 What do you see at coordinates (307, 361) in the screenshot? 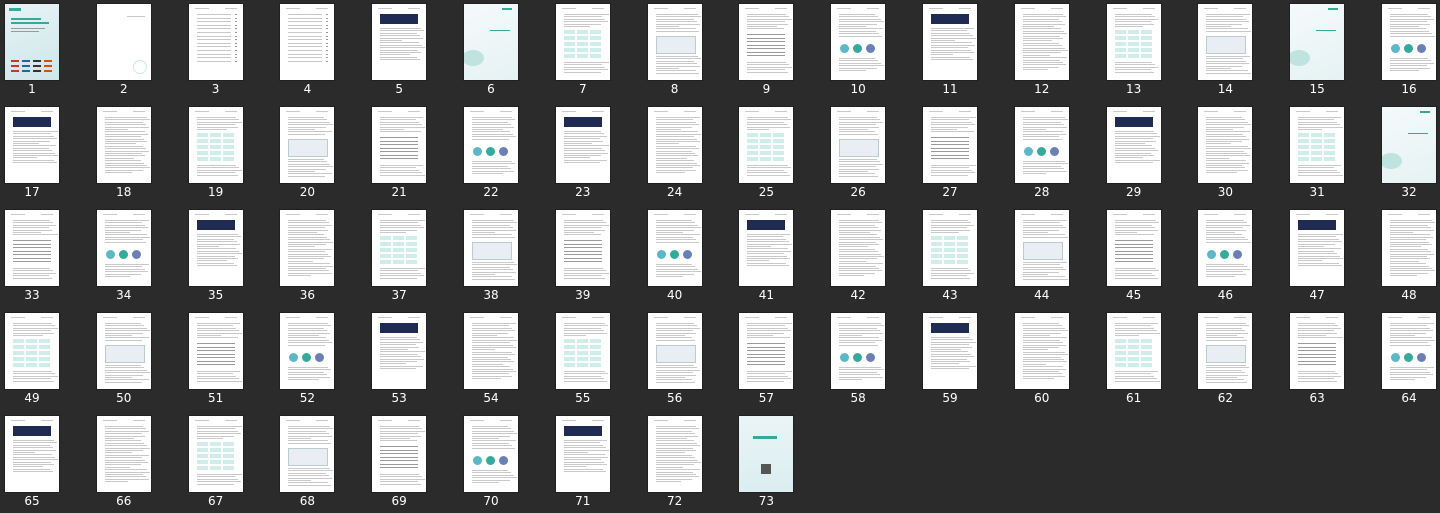
I see `page-thumbnail-item: 52` at bounding box center [307, 361].